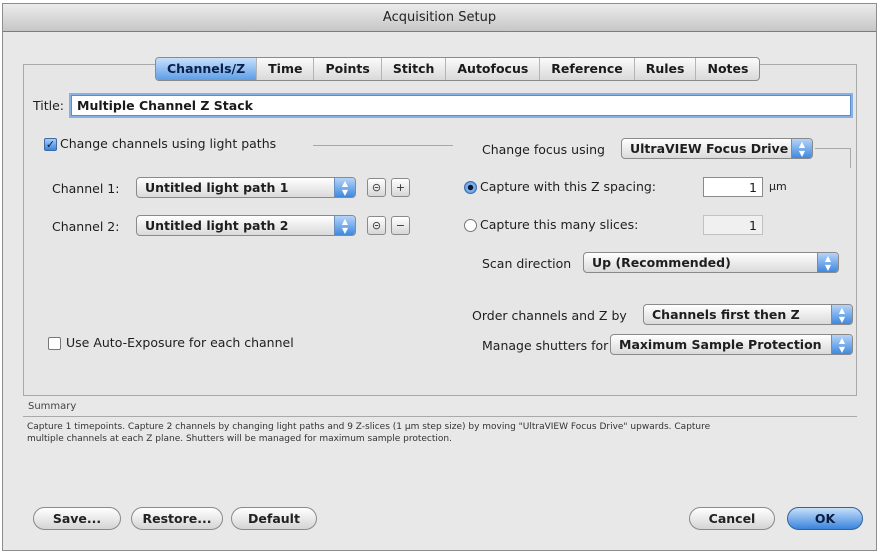  What do you see at coordinates (549, 315) in the screenshot?
I see `order-label: Order channels and Z by` at bounding box center [549, 315].